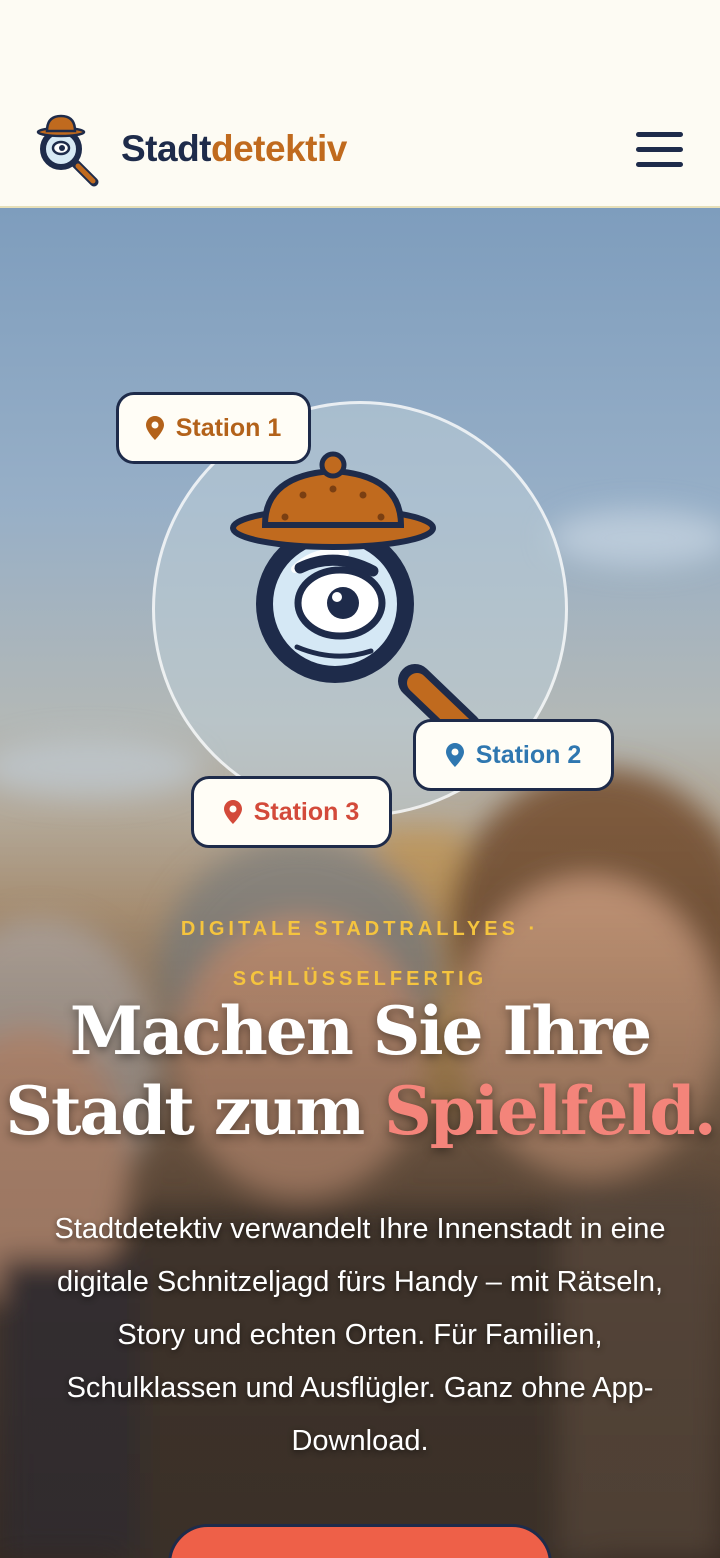 The height and width of the screenshot is (1558, 720). Describe the element at coordinates (360, 1541) in the screenshot. I see `hero-cta-button` at that location.